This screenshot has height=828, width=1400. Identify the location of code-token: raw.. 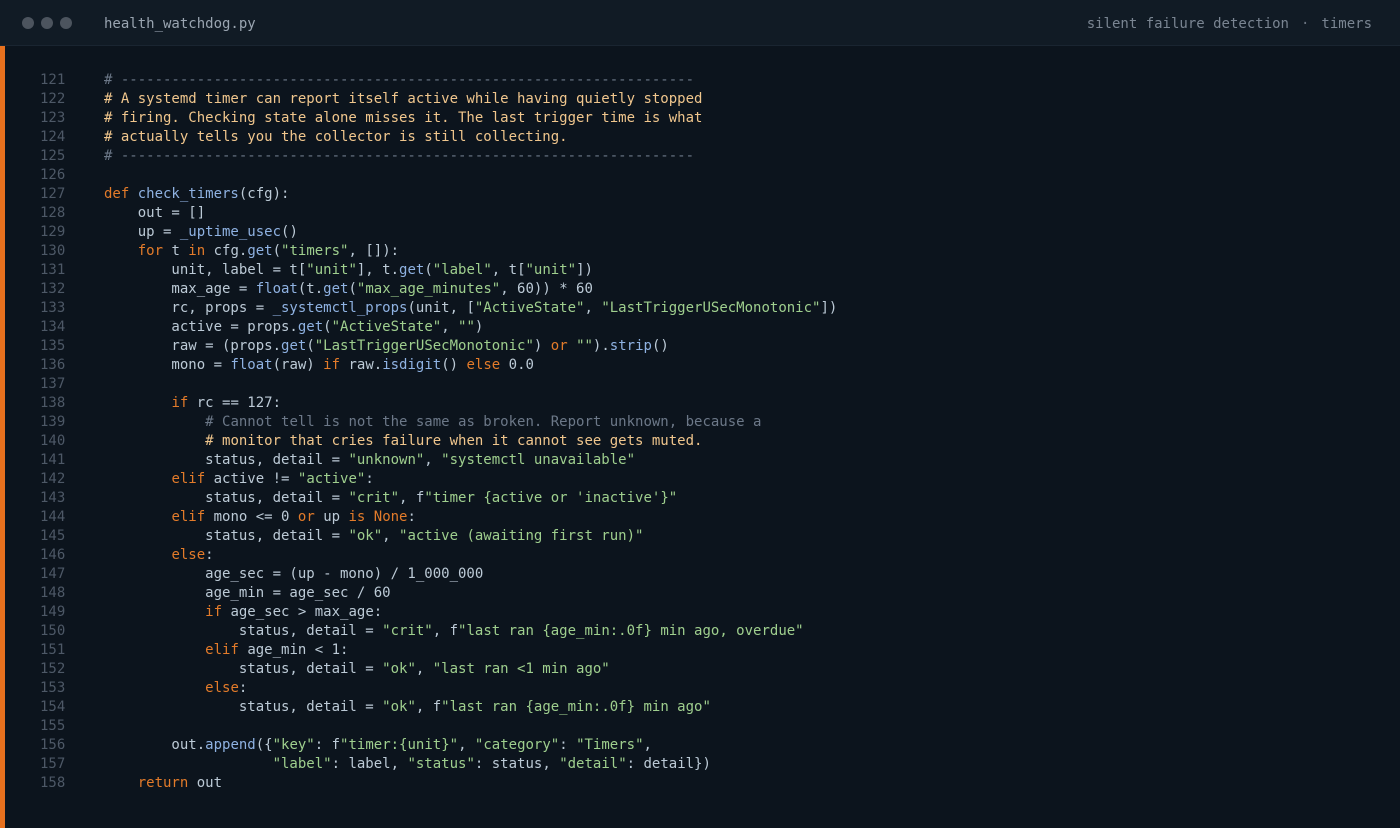
(365, 365).